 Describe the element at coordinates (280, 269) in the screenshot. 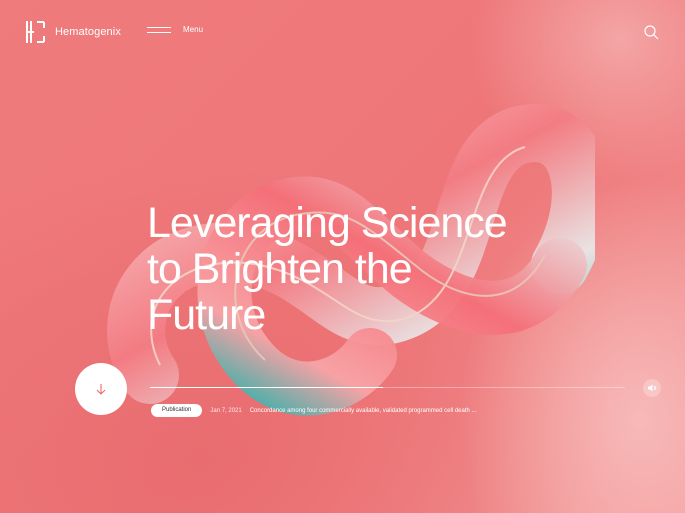

I see `hero-title-line: to Brighten the` at that location.